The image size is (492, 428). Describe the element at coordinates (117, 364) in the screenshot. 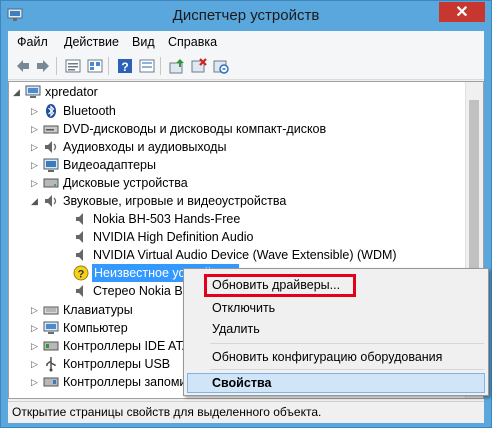

I see `tree-item-label: Контроллеры USB` at that location.